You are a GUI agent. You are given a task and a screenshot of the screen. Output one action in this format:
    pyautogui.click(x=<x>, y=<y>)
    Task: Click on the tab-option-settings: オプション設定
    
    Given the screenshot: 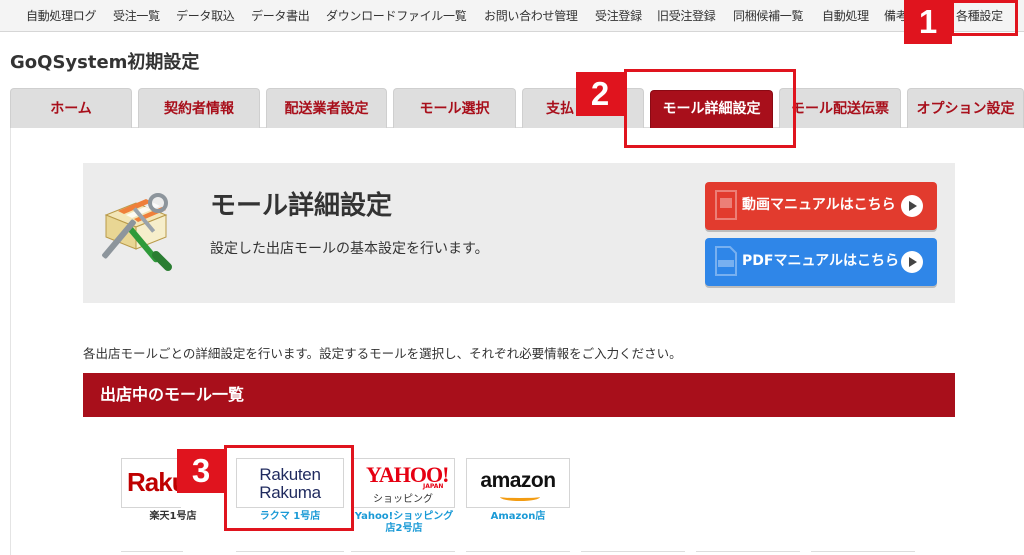 What is the action you would take?
    pyautogui.click(x=965, y=108)
    